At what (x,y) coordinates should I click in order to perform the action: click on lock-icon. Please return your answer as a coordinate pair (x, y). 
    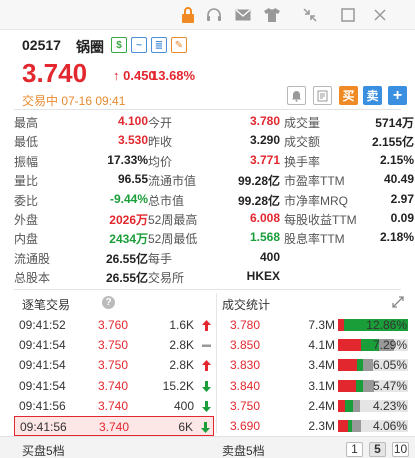
    Looking at the image, I should click on (188, 15).